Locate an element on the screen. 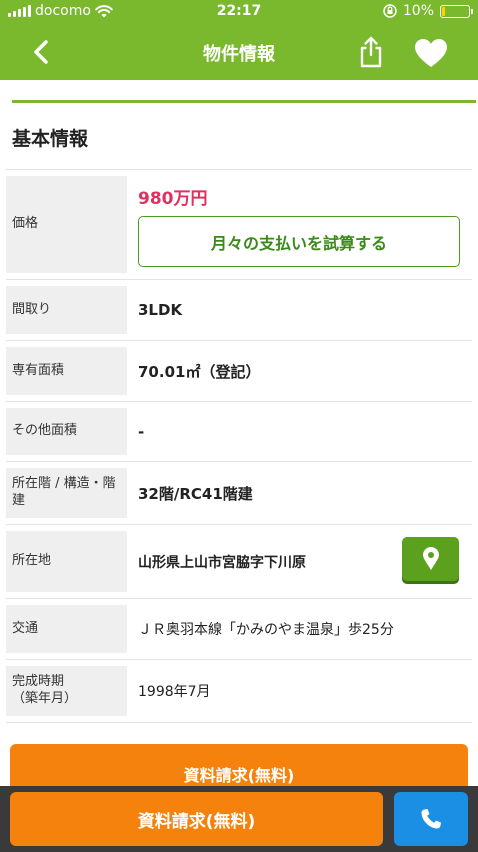  request-info-label: 資料請求(無料) is located at coordinates (239, 775).